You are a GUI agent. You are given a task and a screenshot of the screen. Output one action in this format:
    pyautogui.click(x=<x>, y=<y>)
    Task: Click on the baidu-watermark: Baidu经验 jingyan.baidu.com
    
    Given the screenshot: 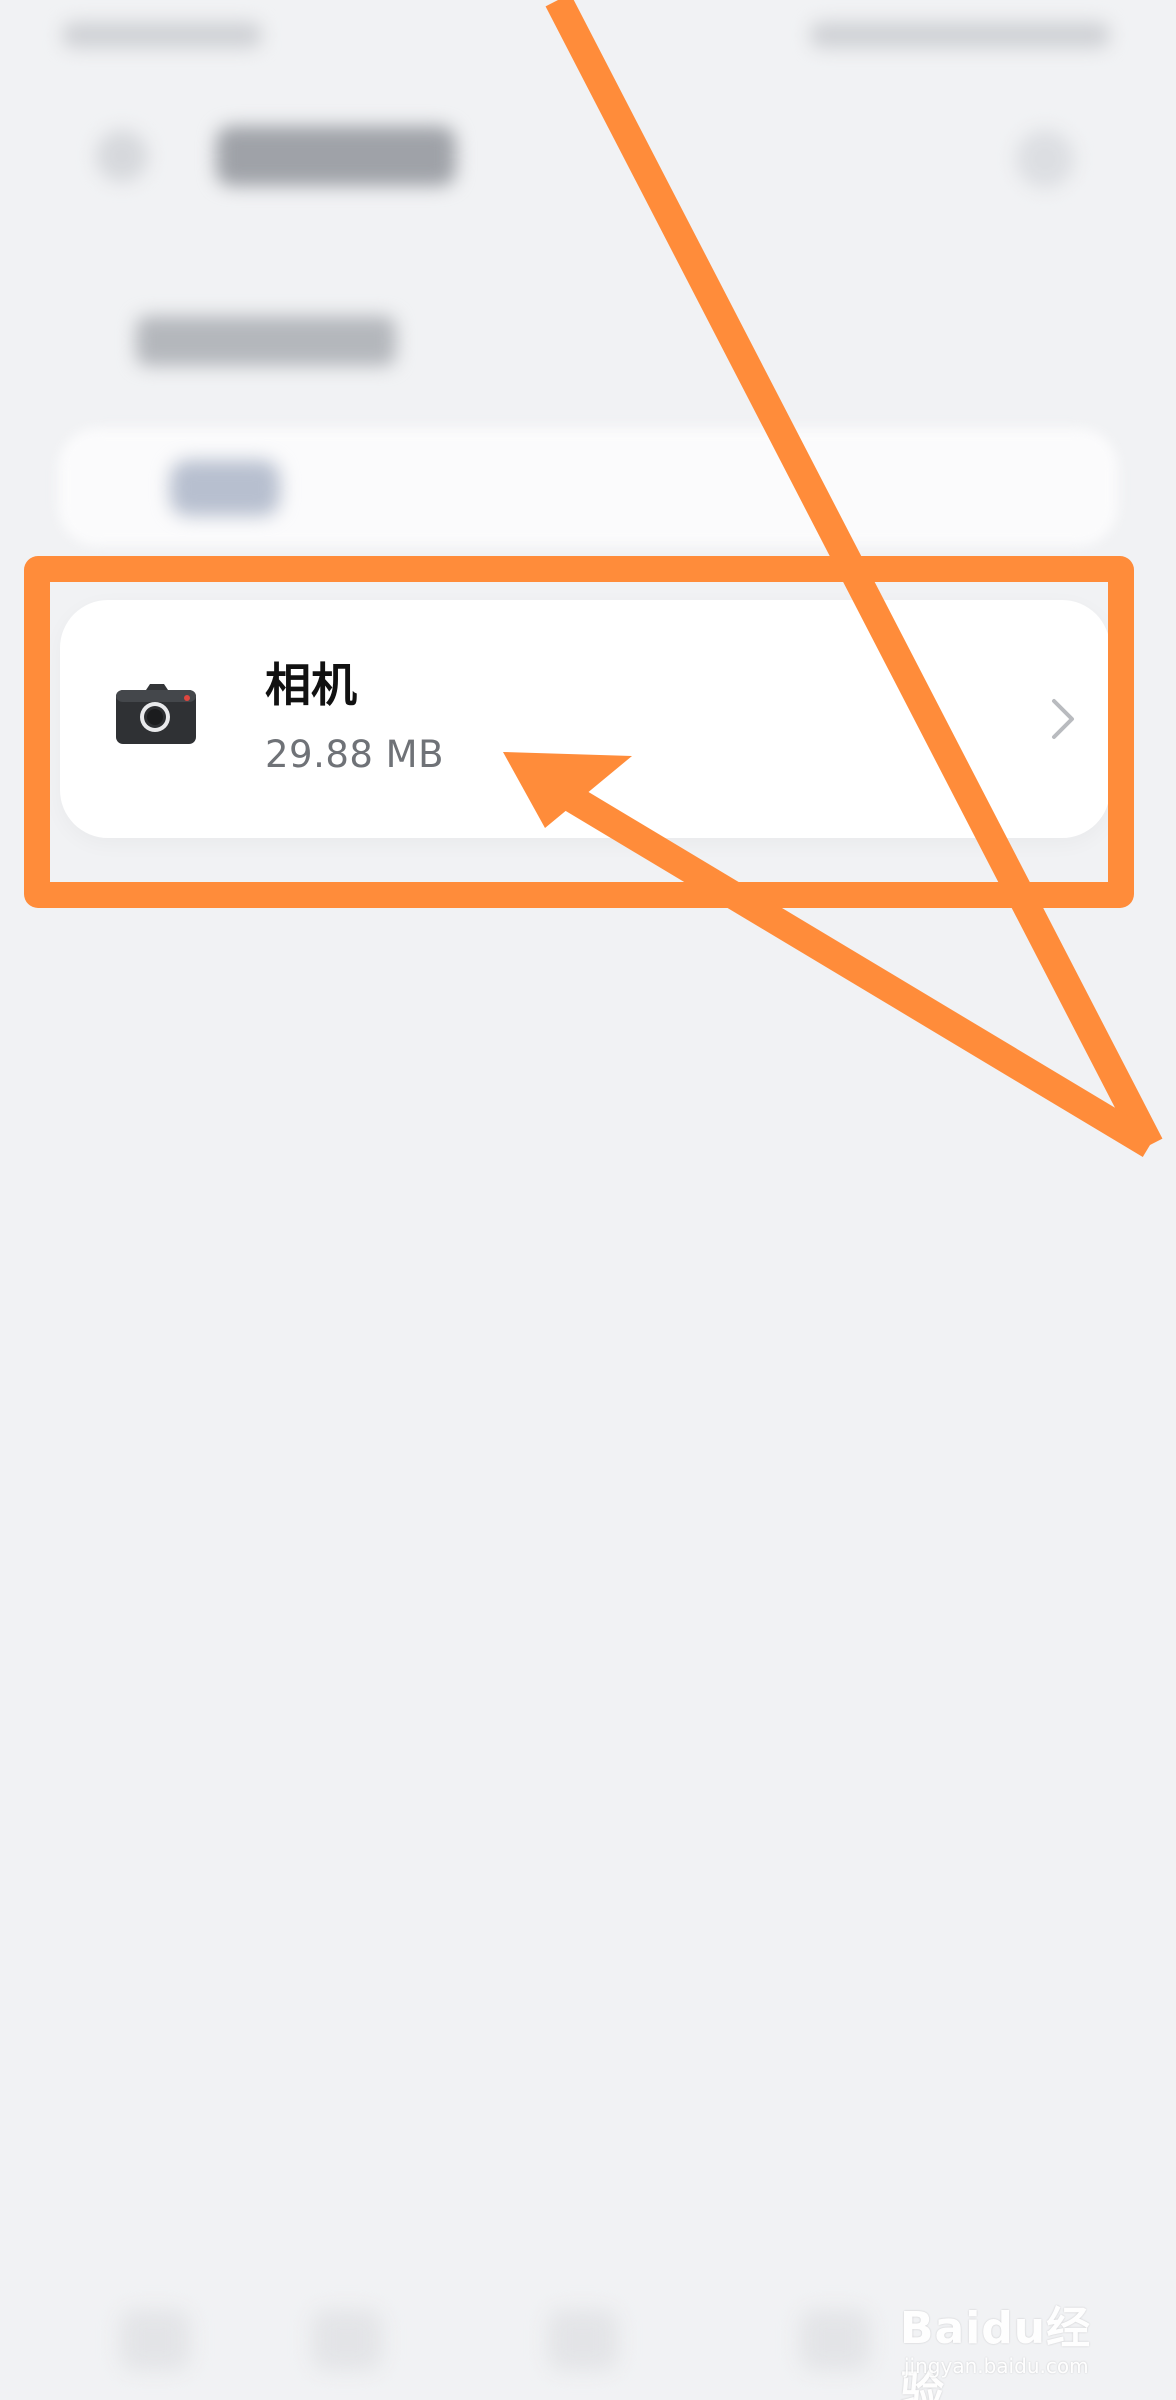 What is the action you would take?
    pyautogui.click(x=1015, y=2335)
    